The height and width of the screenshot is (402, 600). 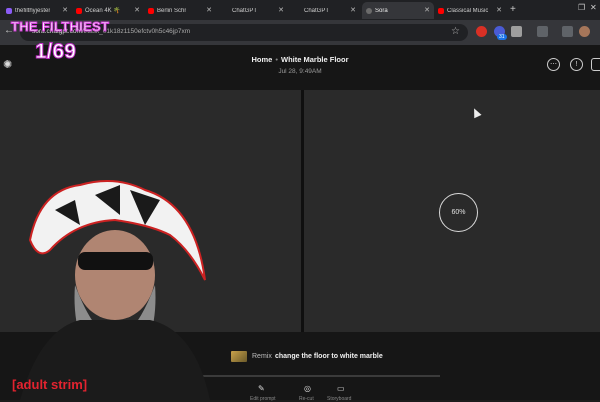 What do you see at coordinates (262, 356) in the screenshot?
I see `remix-label: Remix` at bounding box center [262, 356].